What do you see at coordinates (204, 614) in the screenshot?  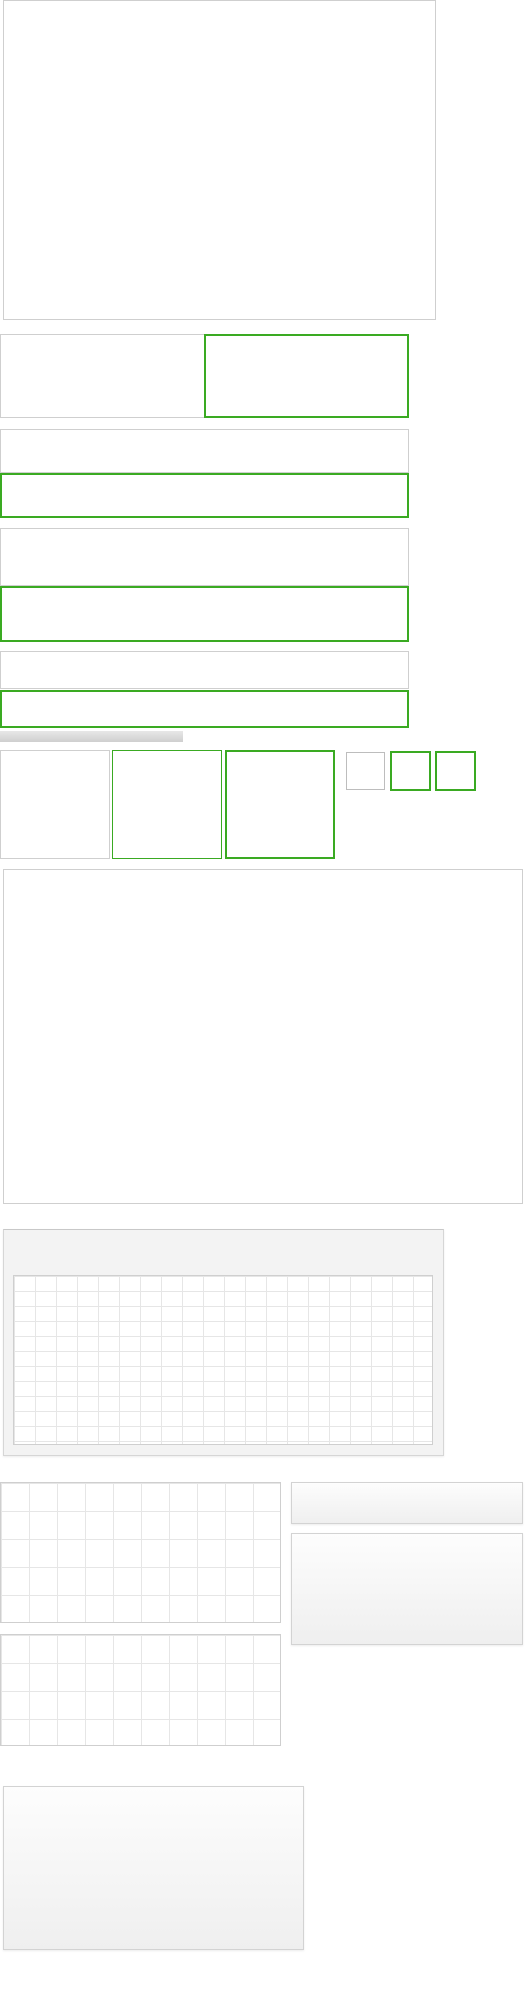 I see `row-2-selected` at bounding box center [204, 614].